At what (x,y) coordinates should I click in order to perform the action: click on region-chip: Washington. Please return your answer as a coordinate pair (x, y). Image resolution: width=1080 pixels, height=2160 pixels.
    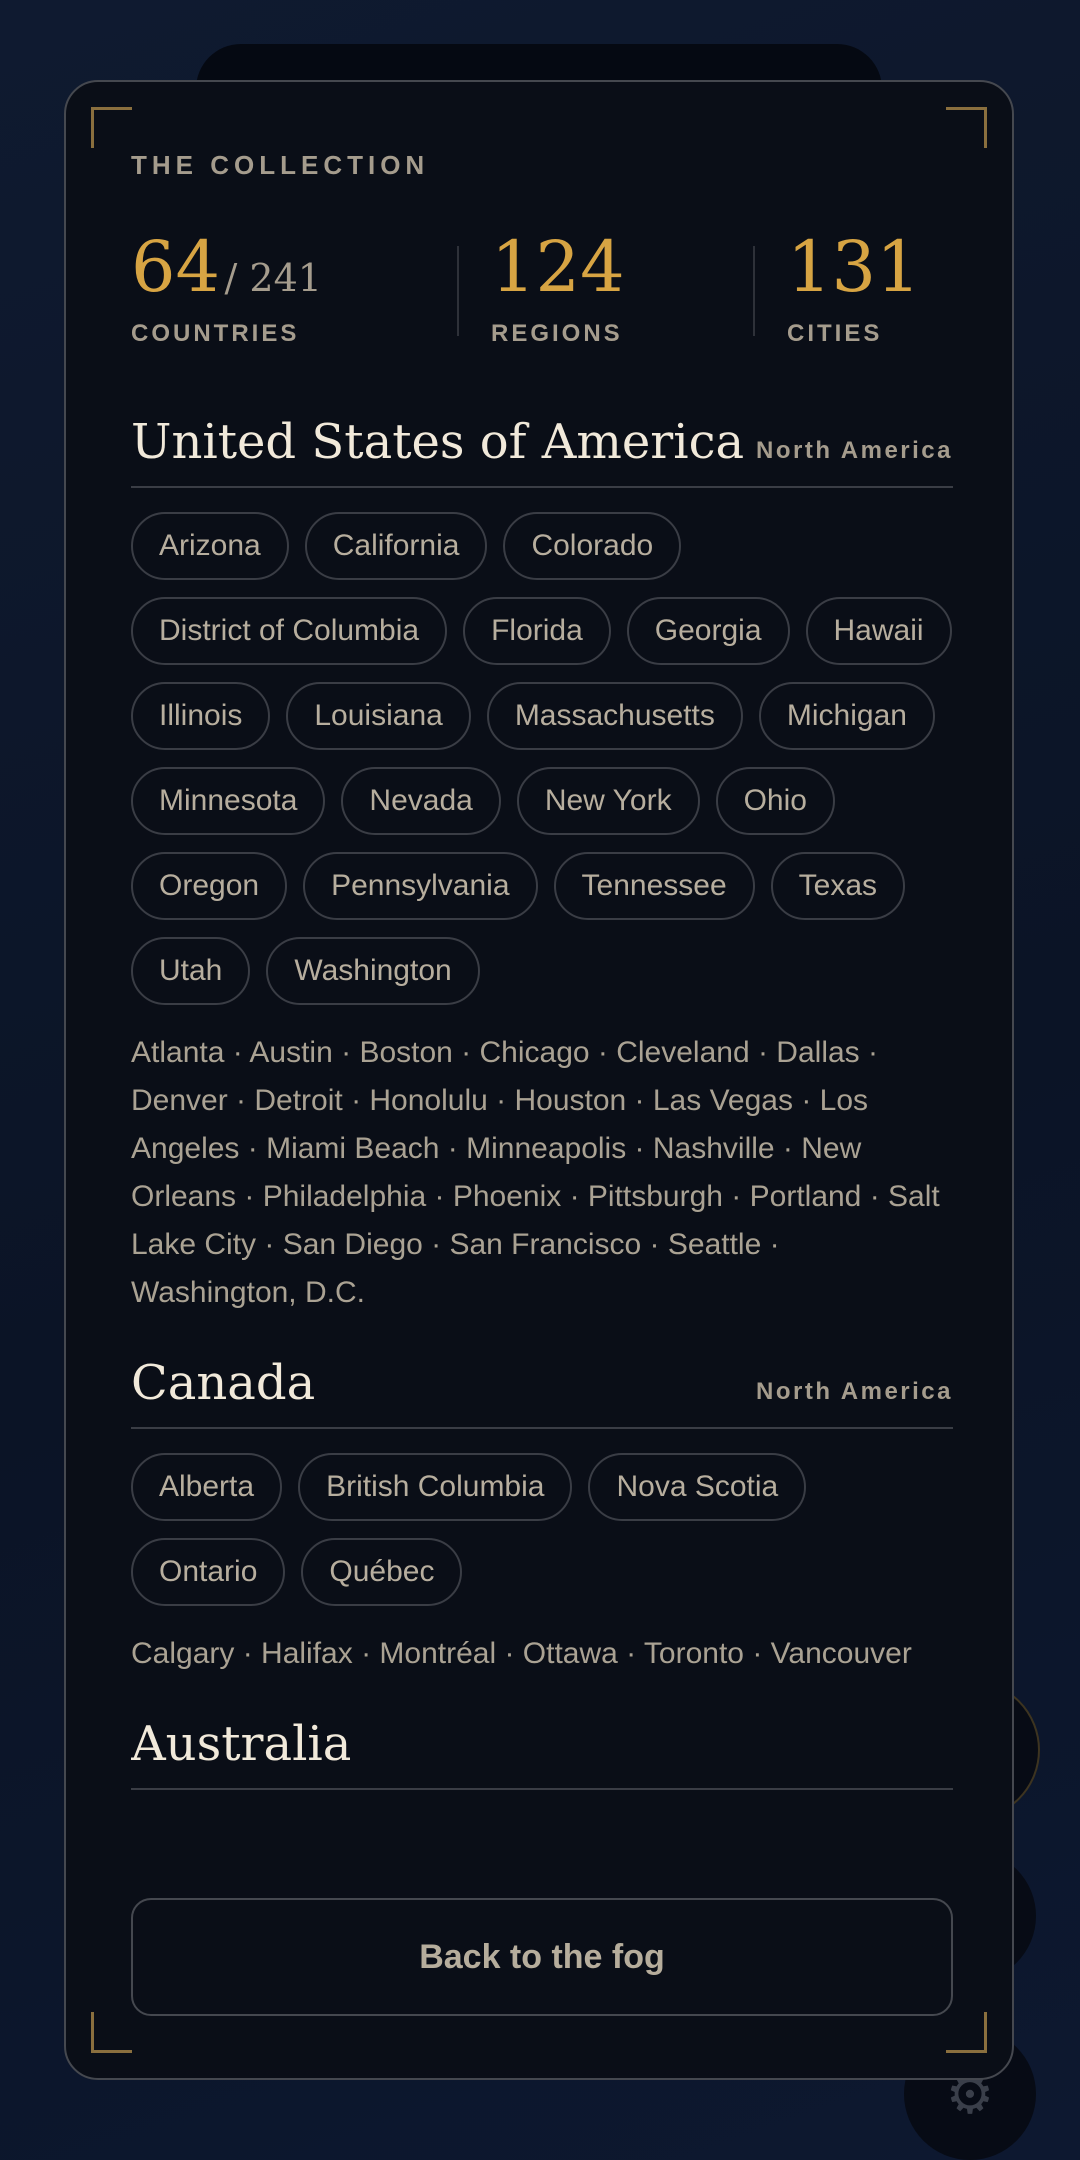
    Looking at the image, I should click on (373, 971).